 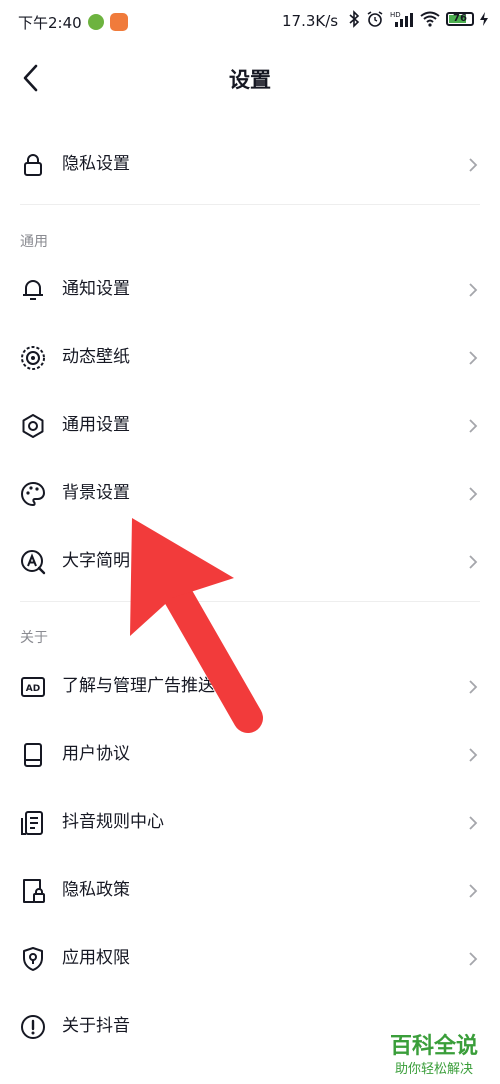 What do you see at coordinates (250, 289) in the screenshot?
I see `notification-settings-item: 通知设置` at bounding box center [250, 289].